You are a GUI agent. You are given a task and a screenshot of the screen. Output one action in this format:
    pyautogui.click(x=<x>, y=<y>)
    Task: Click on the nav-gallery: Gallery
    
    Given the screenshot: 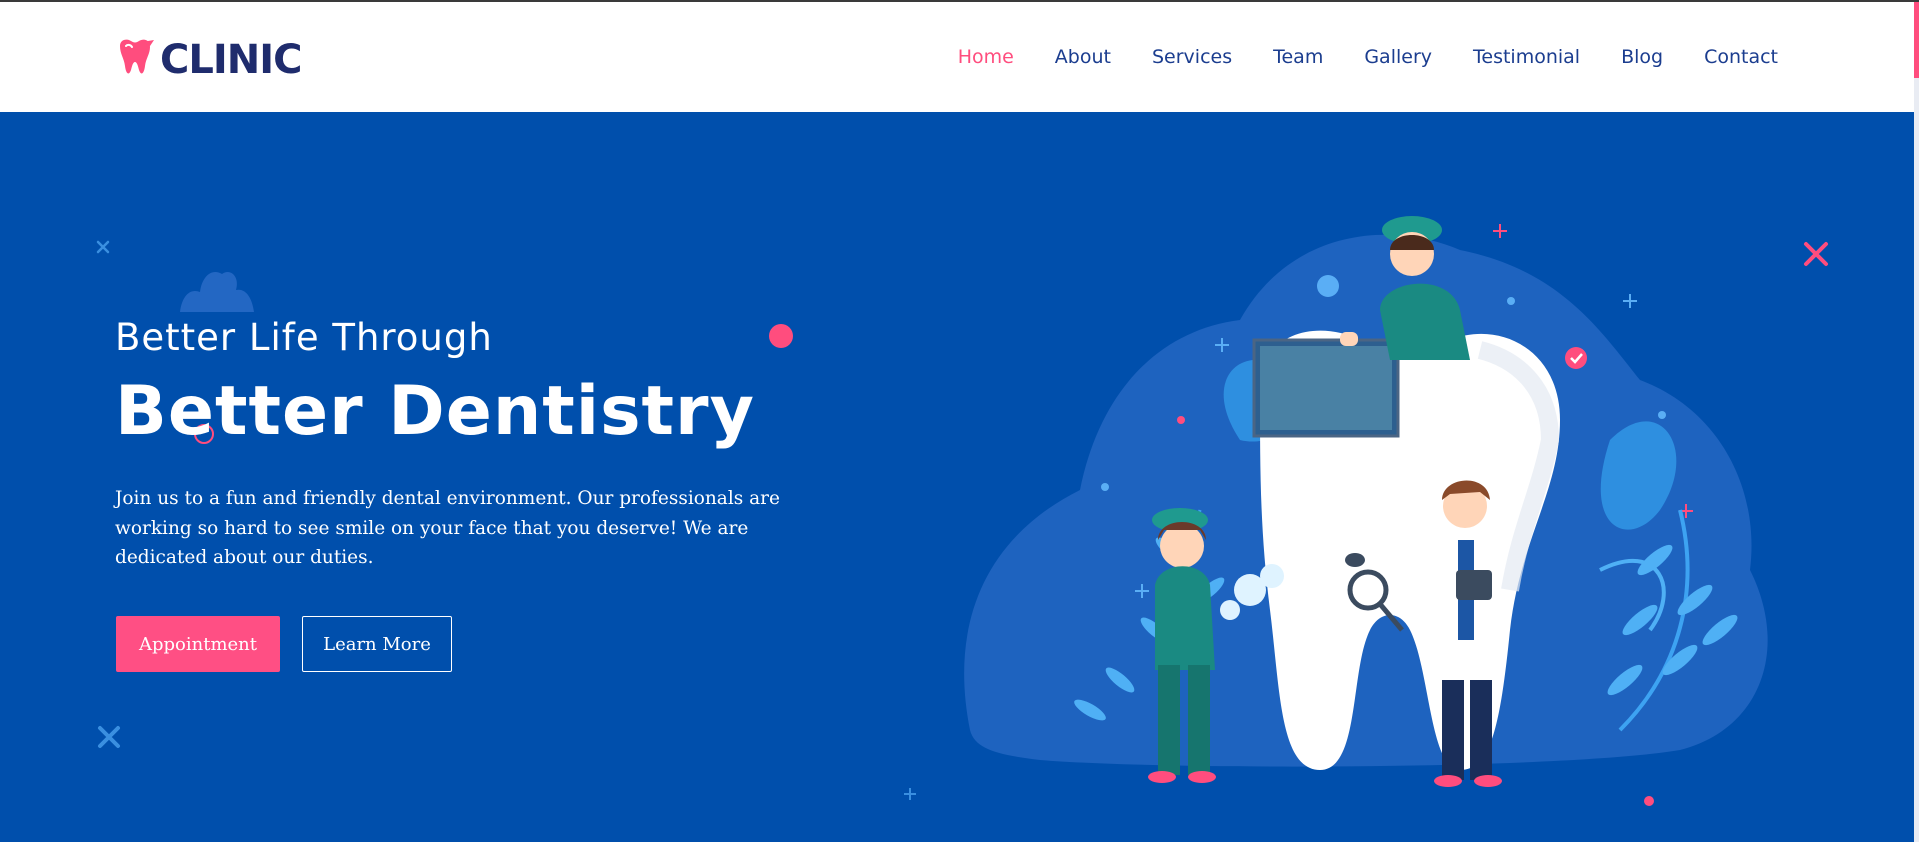 What is the action you would take?
    pyautogui.click(x=1398, y=57)
    